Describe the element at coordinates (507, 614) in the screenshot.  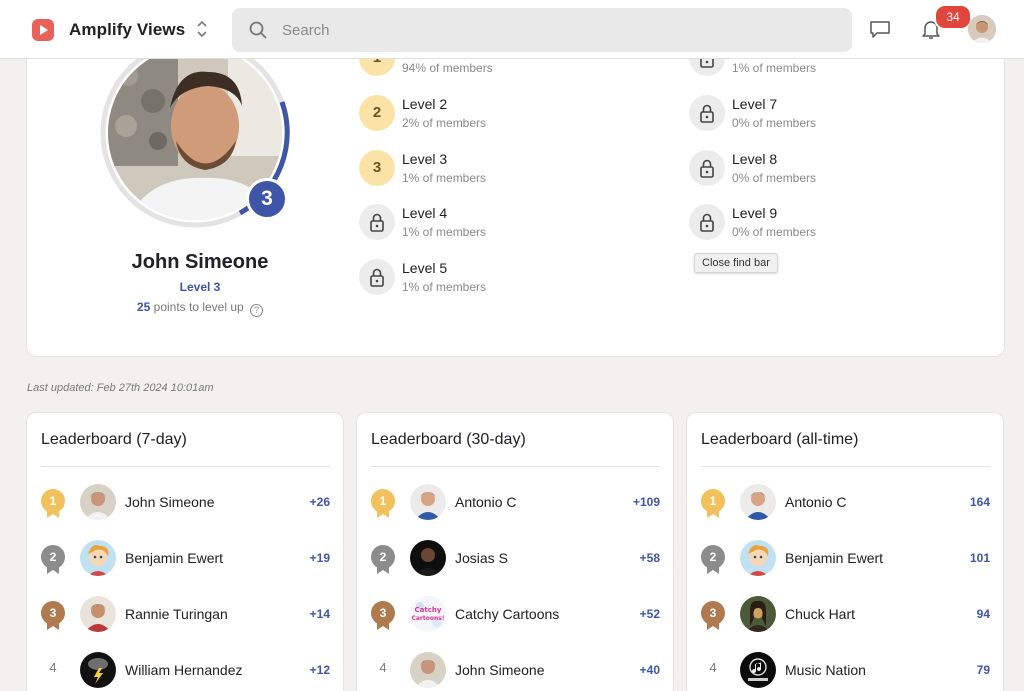
I see `member-name: Catchy Cartoons` at that location.